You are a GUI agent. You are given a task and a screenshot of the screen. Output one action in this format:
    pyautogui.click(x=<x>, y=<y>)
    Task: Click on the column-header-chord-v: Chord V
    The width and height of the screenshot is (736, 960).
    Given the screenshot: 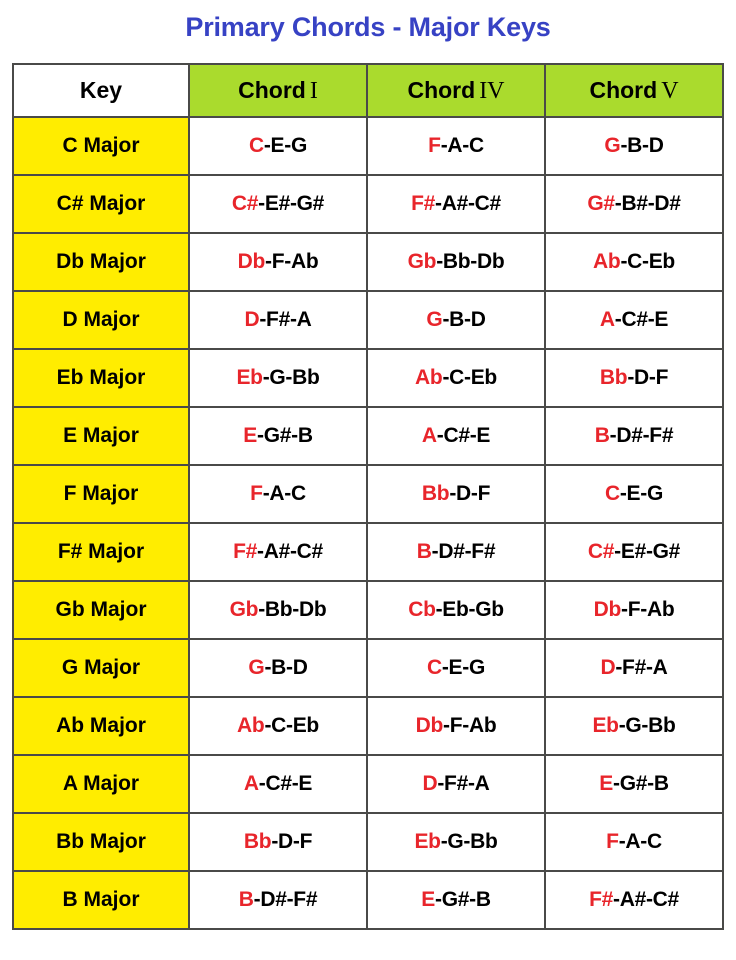 What is the action you would take?
    pyautogui.click(x=634, y=90)
    